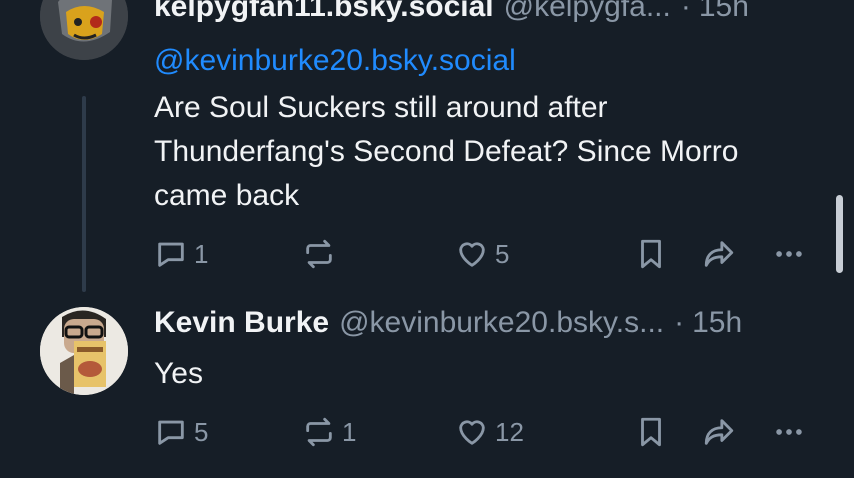 The width and height of the screenshot is (854, 478). I want to click on post-actions: 1 5, so click(427, 257).